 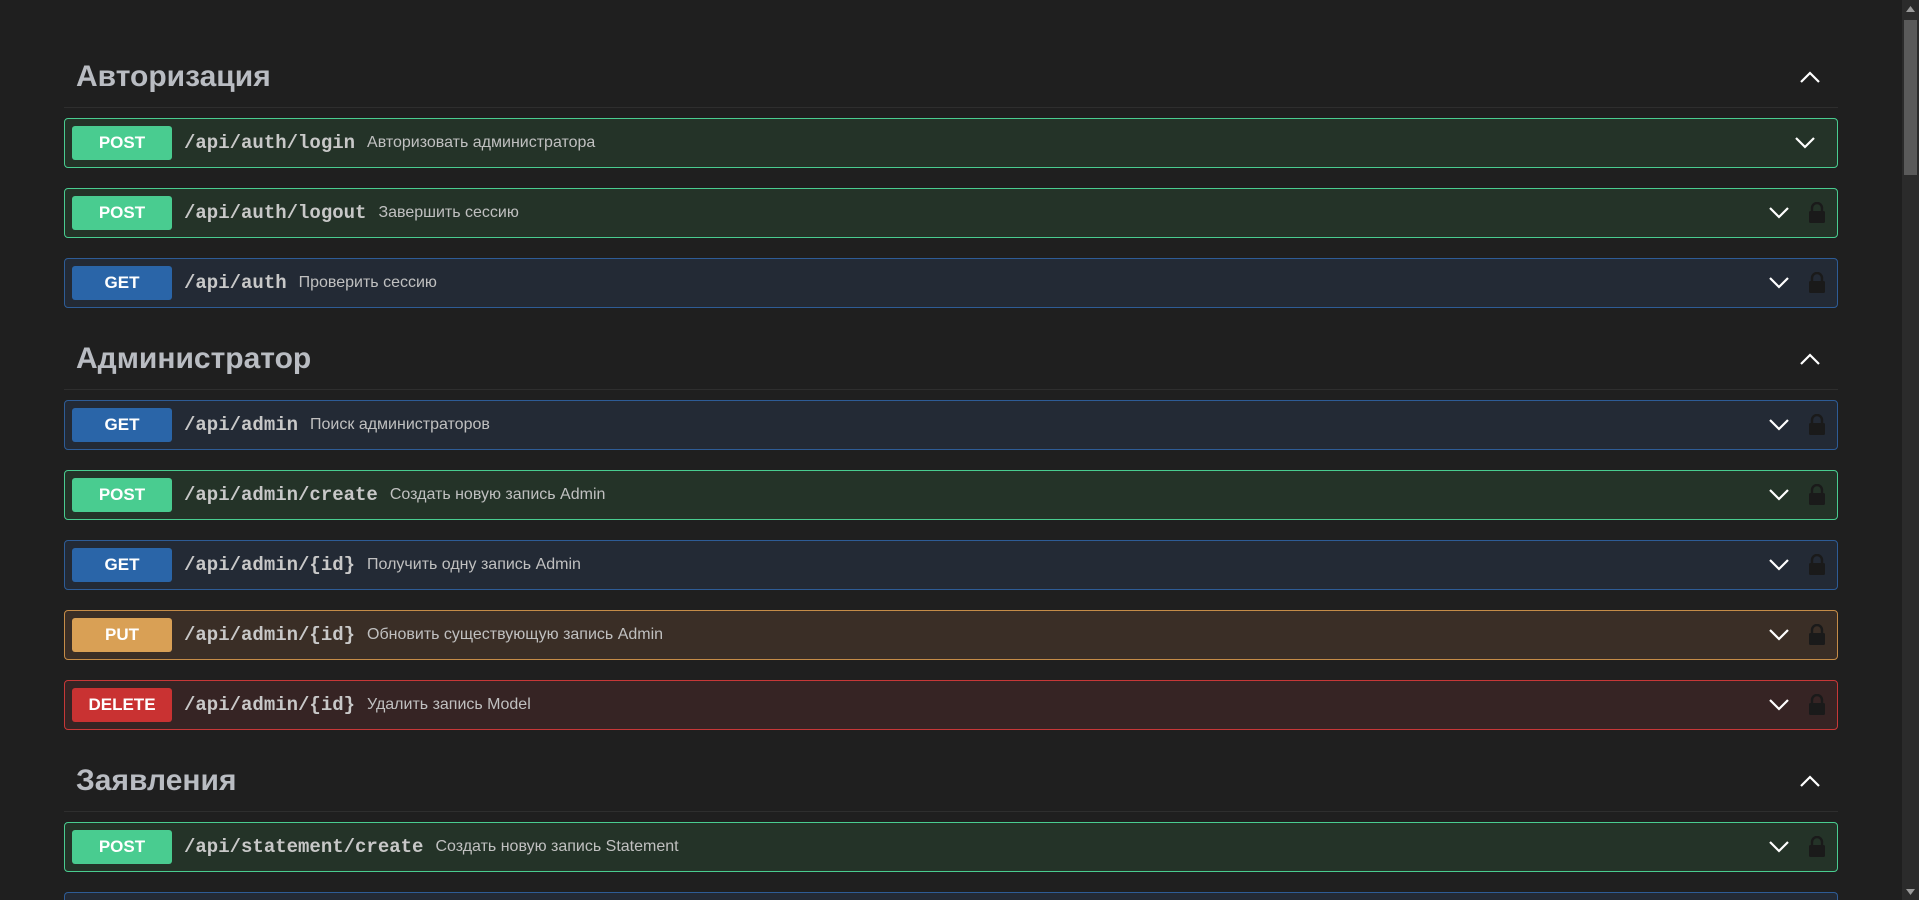 What do you see at coordinates (448, 212) in the screenshot?
I see `operation-summary: Завершить сессию` at bounding box center [448, 212].